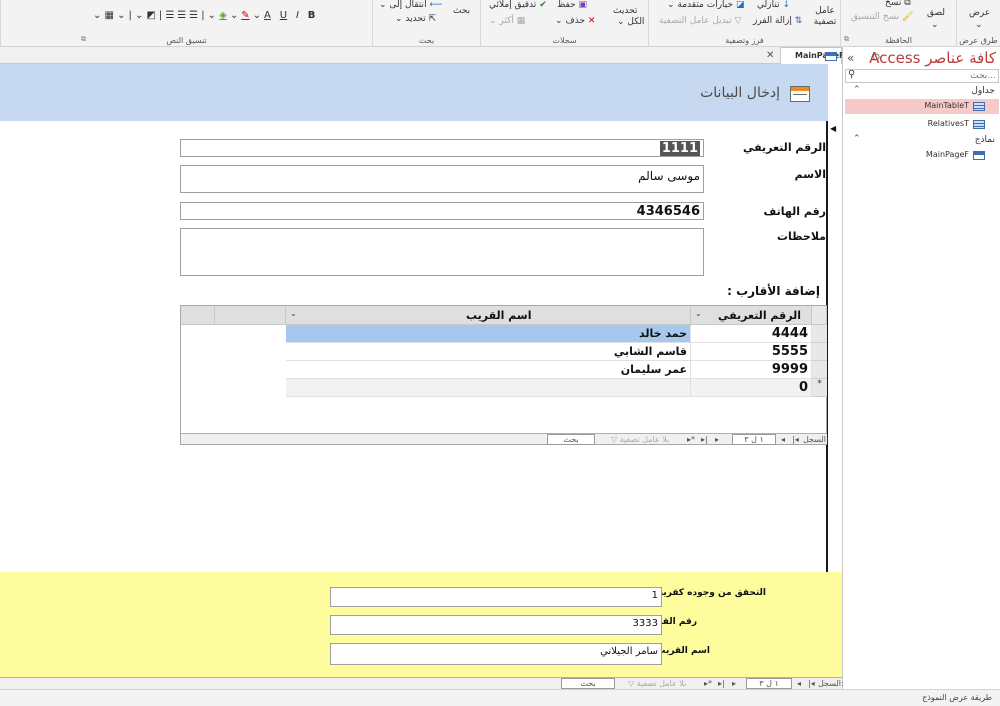 Image resolution: width=1000 pixels, height=706 pixels. Describe the element at coordinates (922, 155) in the screenshot. I see `nav-item-mainpagef: MainPageF` at that location.